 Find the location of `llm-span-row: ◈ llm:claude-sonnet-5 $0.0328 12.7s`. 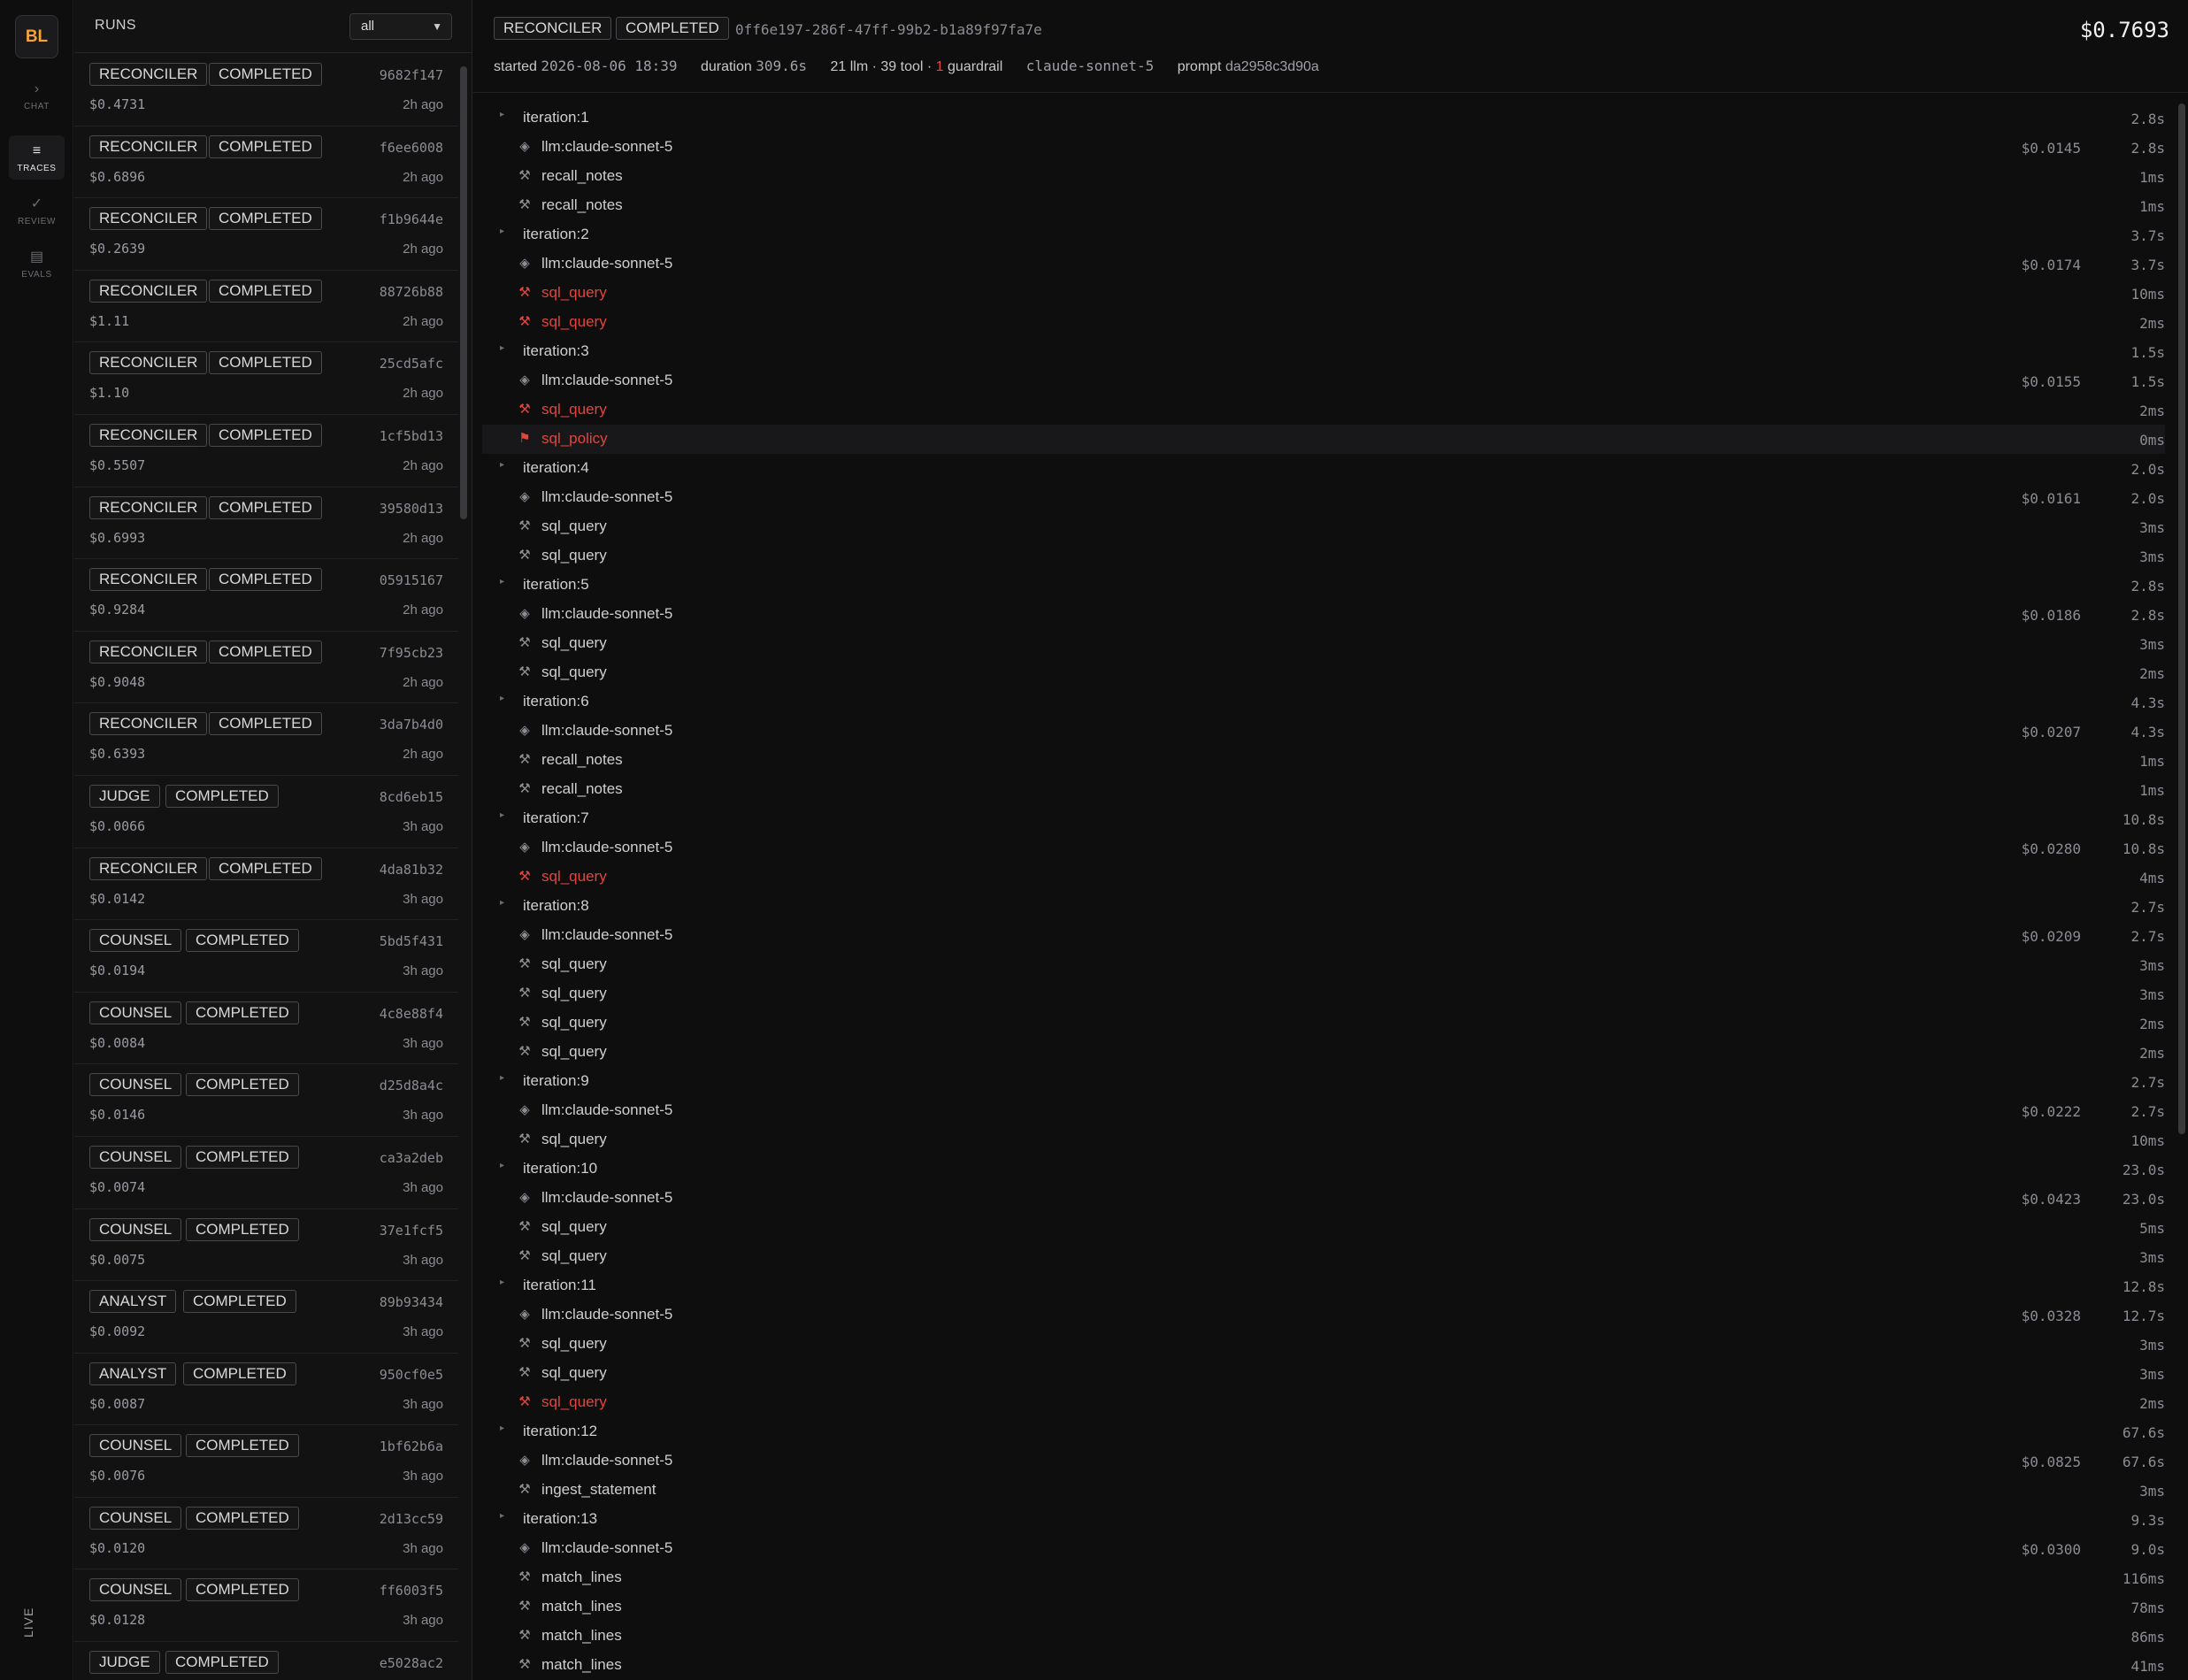

llm-span-row: ◈ llm:claude-sonnet-5 $0.0328 12.7s is located at coordinates (1323, 1315).